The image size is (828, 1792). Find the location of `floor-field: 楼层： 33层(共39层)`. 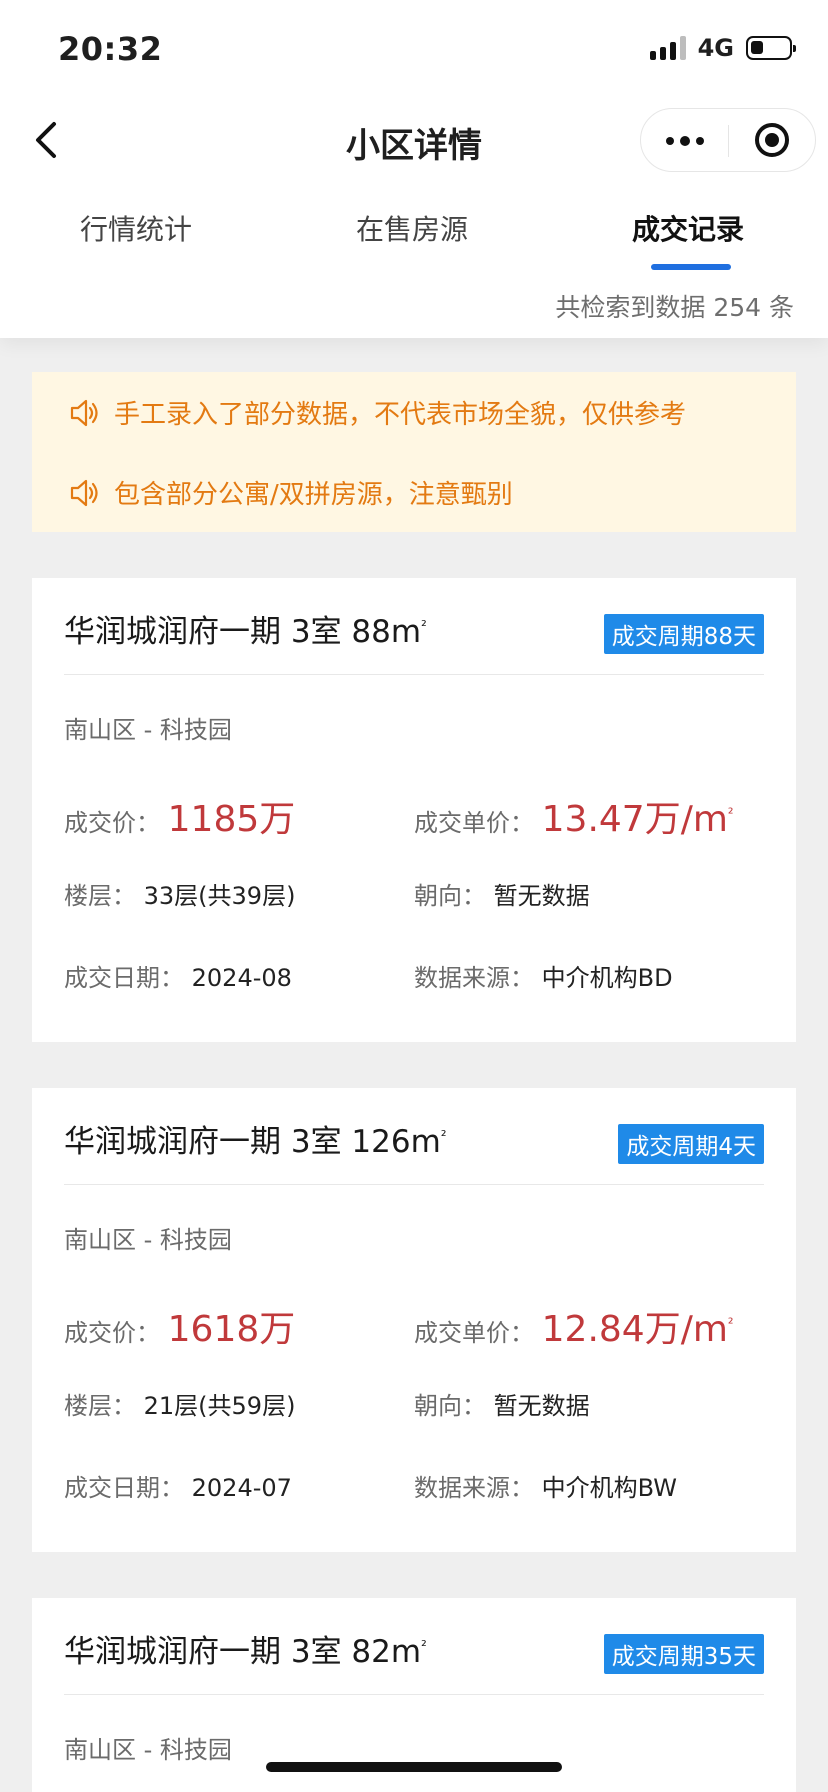

floor-field: 楼层： 33层(共39层) is located at coordinates (179, 893).